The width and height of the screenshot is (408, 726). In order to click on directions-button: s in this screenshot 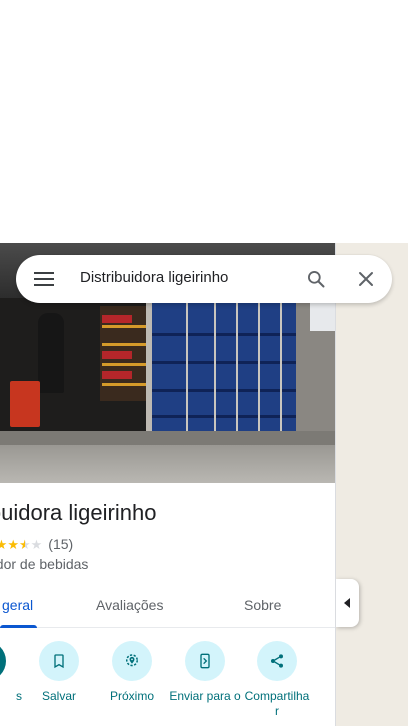, I will do `click(11, 672)`.